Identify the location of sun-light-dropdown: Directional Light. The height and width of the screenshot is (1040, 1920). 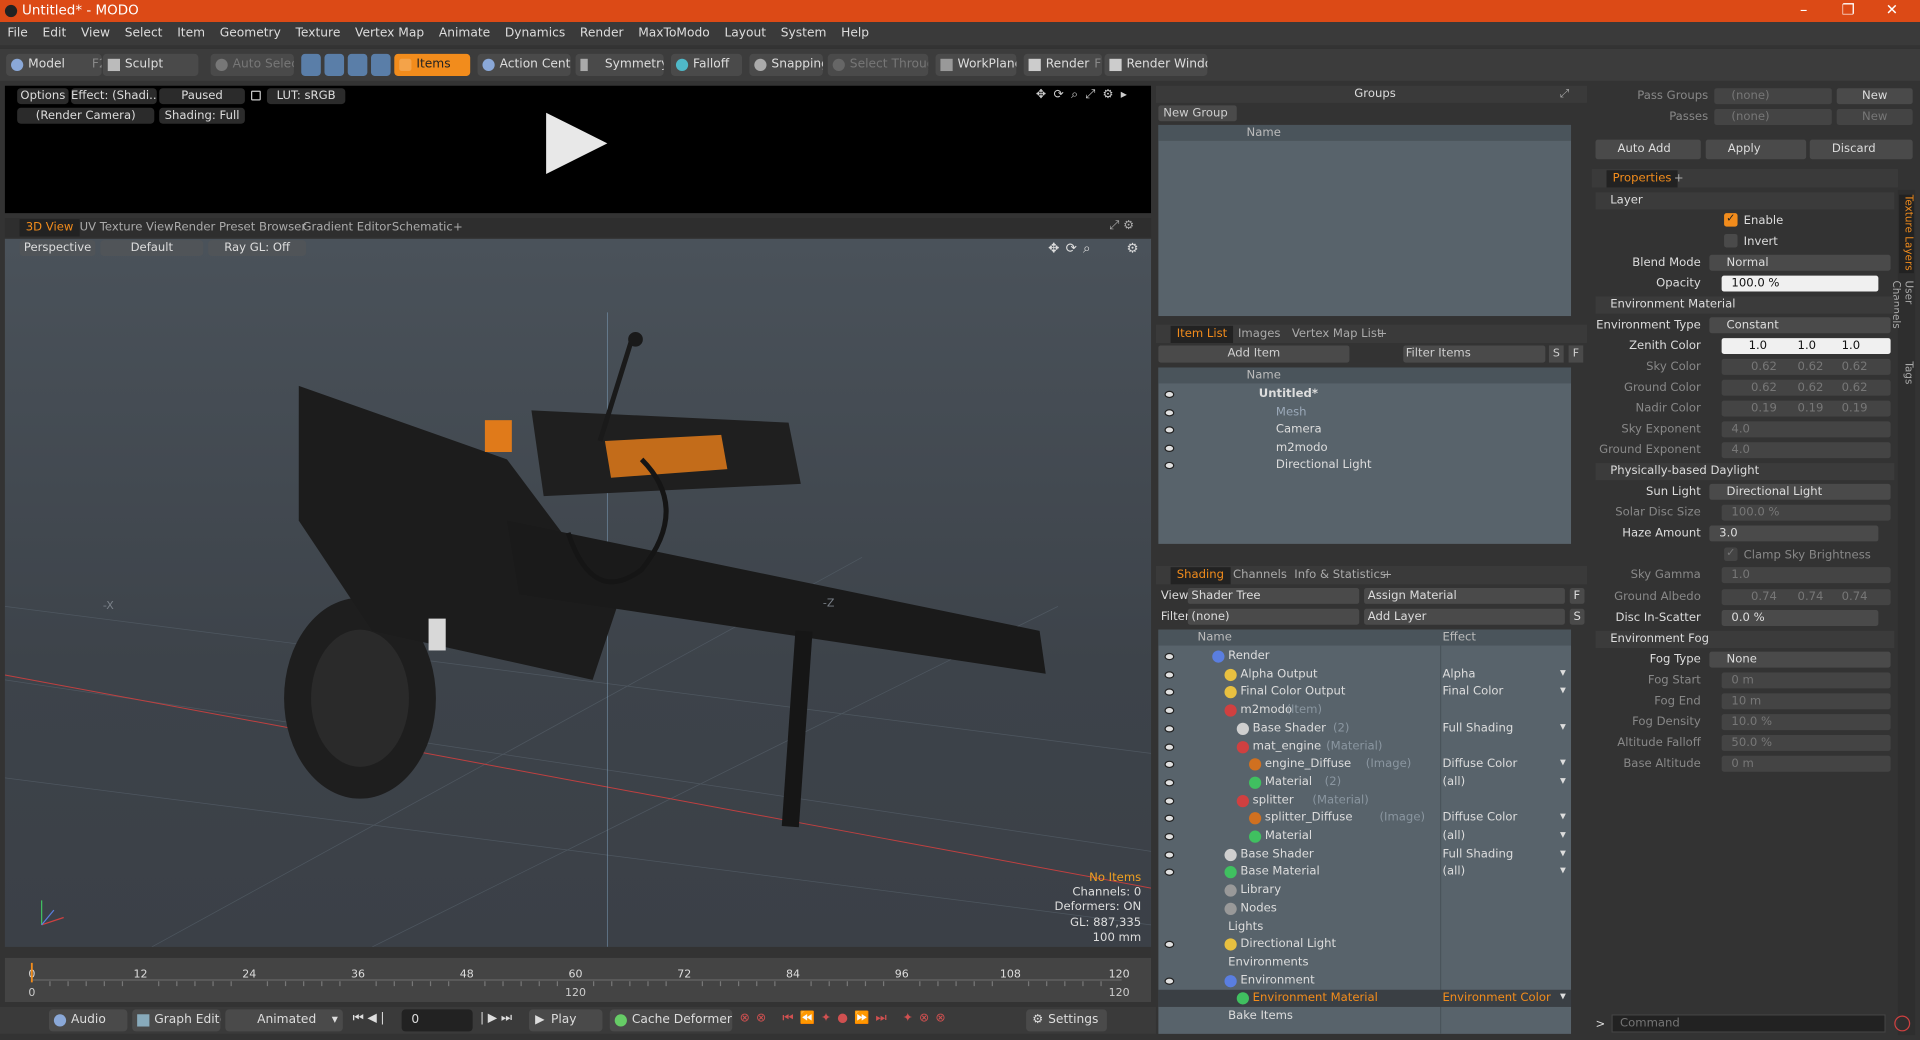
(1800, 491).